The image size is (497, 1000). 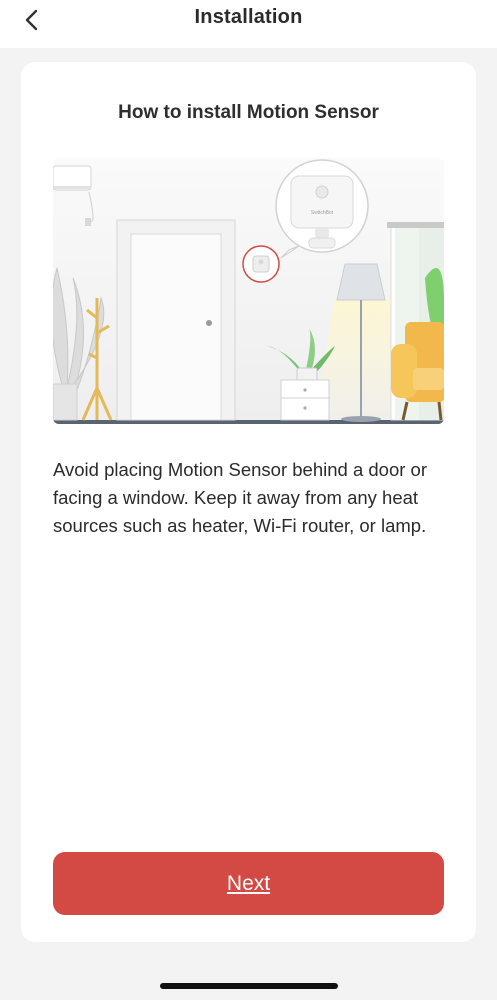 What do you see at coordinates (249, 986) in the screenshot?
I see `home-indicator` at bounding box center [249, 986].